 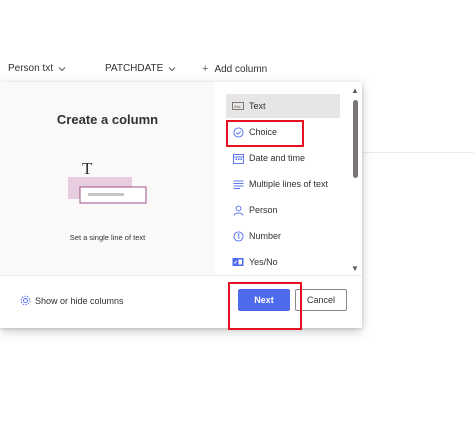 I want to click on column-type-yes-no: Yes/No, so click(x=283, y=262).